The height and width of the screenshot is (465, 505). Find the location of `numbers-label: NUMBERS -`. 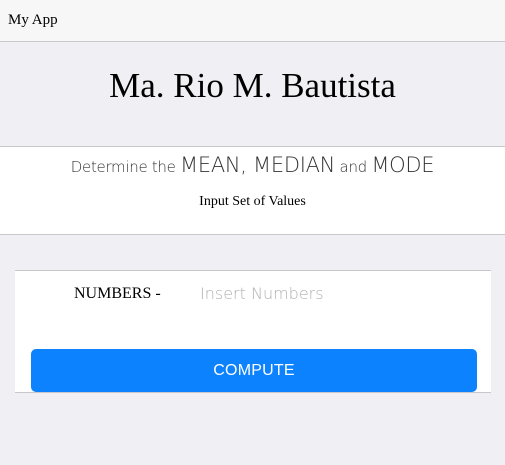

numbers-label: NUMBERS - is located at coordinates (117, 293).